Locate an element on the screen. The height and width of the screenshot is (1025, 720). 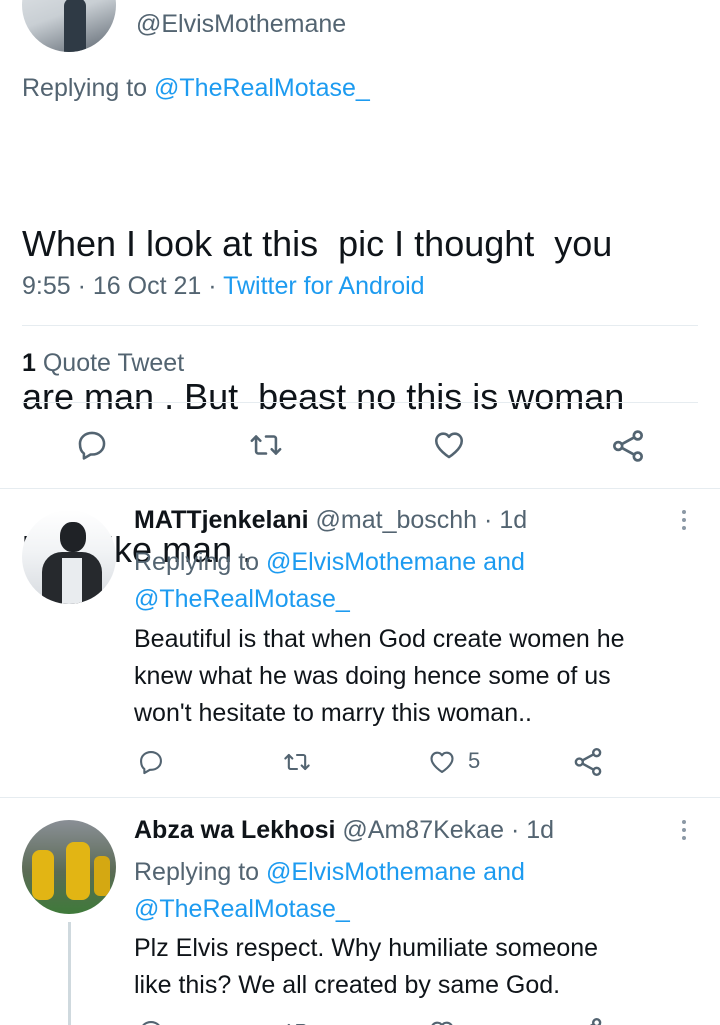
reply-header: Abza wa Lekhosi @Am87Kekae · 1d is located at coordinates (344, 830).